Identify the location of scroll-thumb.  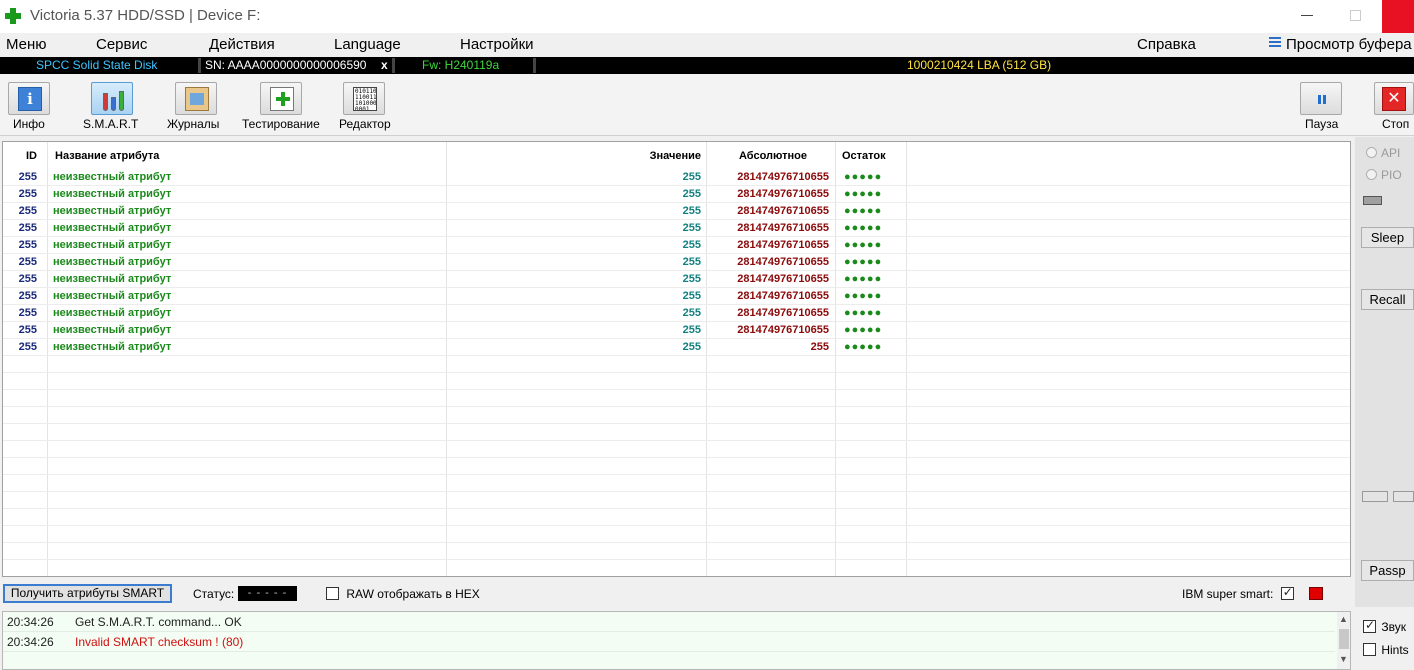
(1344, 639).